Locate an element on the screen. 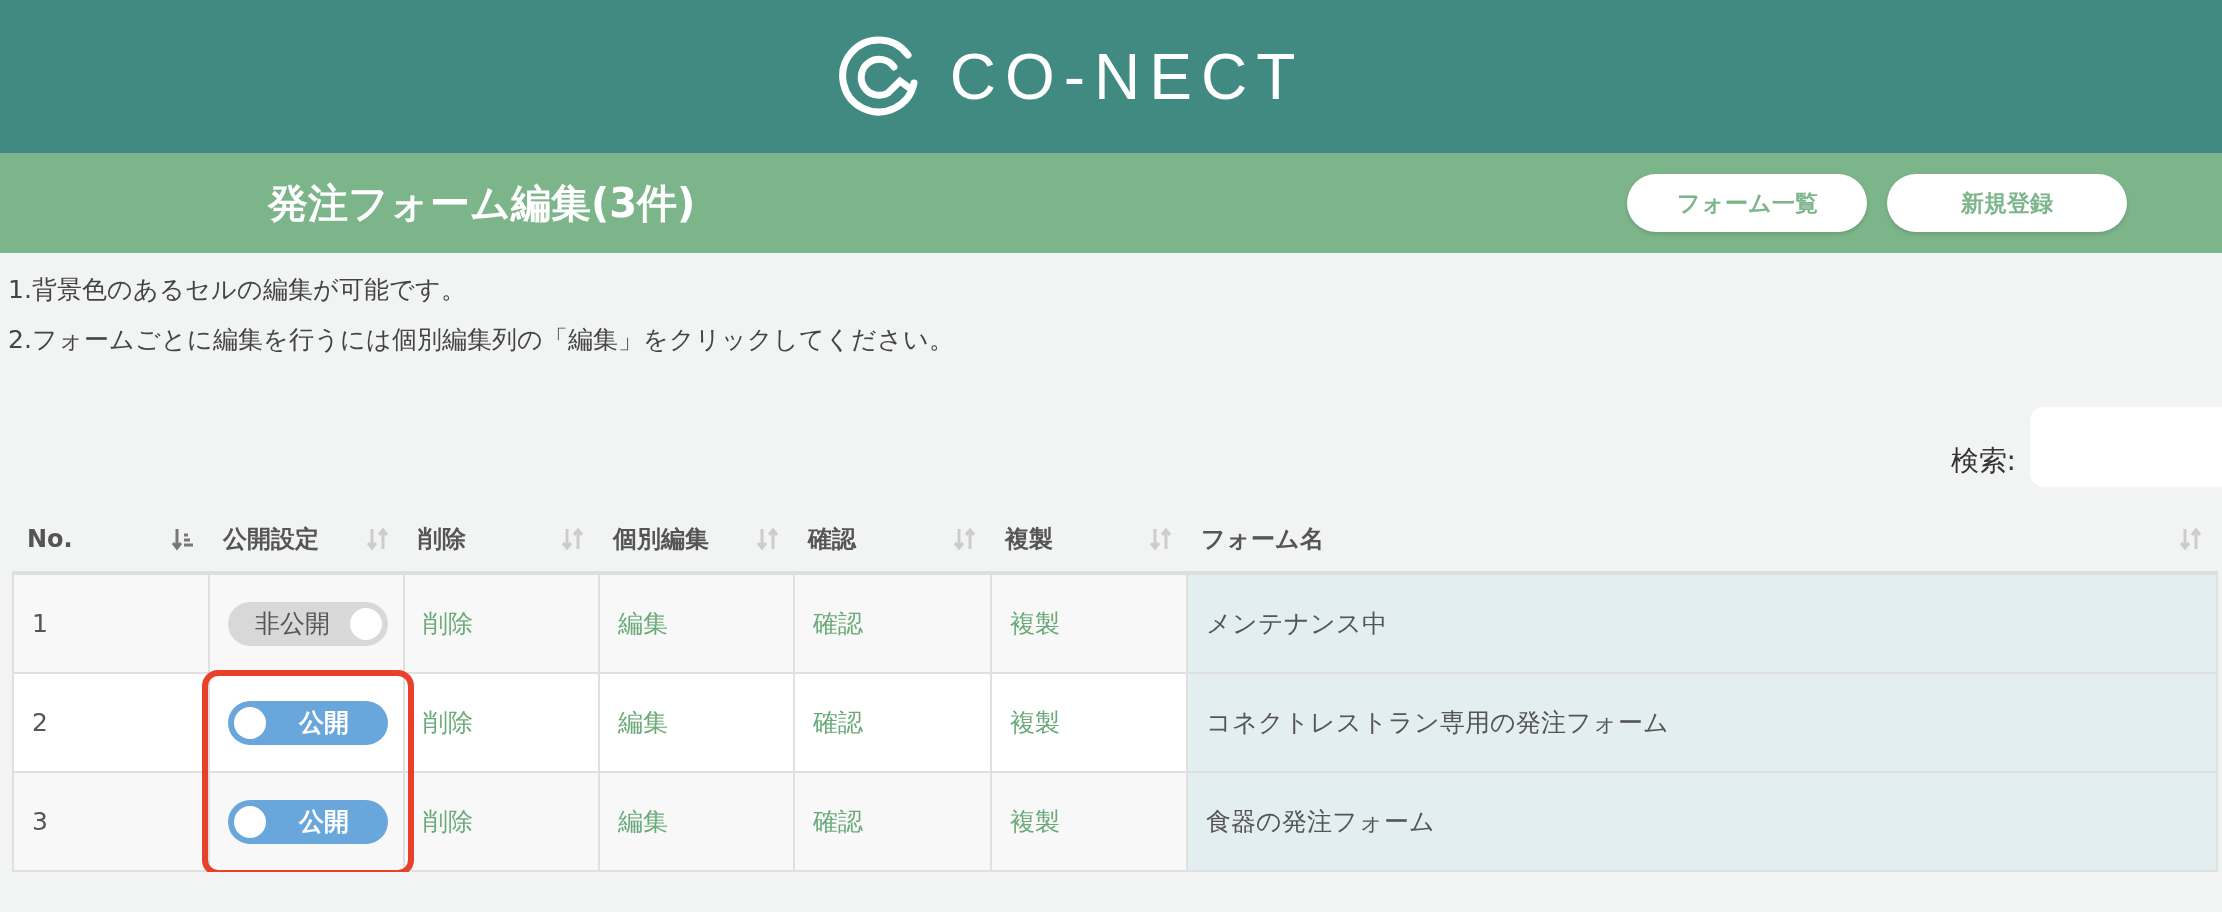  column-header: 削除 is located at coordinates (442, 539).